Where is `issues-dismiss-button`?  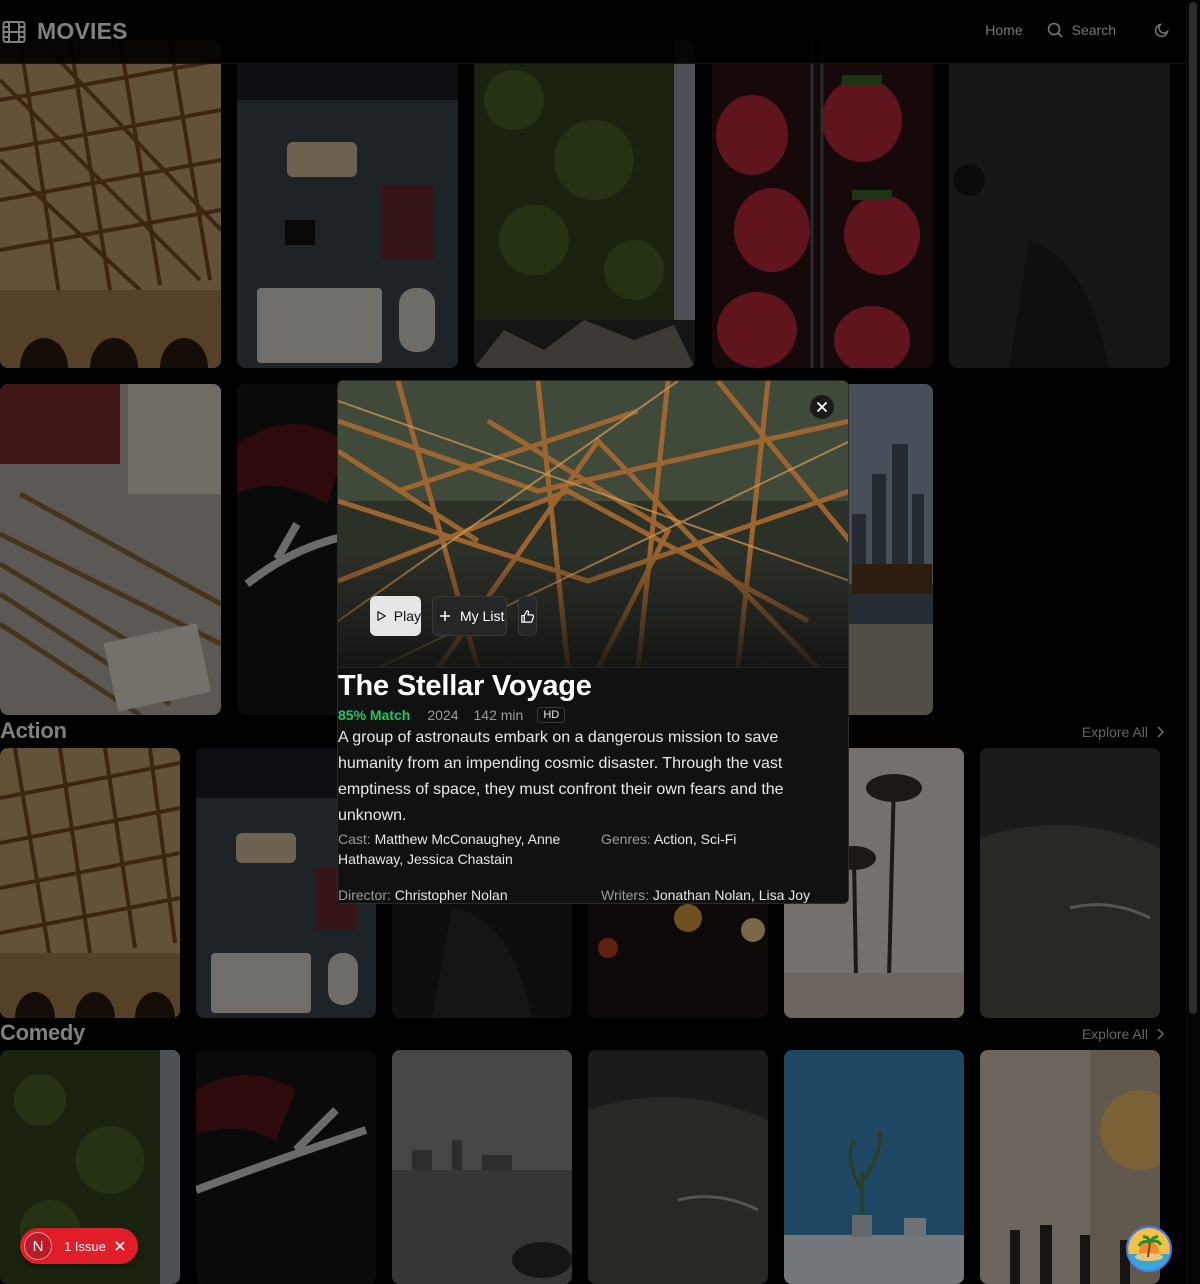 issues-dismiss-button is located at coordinates (120, 1246).